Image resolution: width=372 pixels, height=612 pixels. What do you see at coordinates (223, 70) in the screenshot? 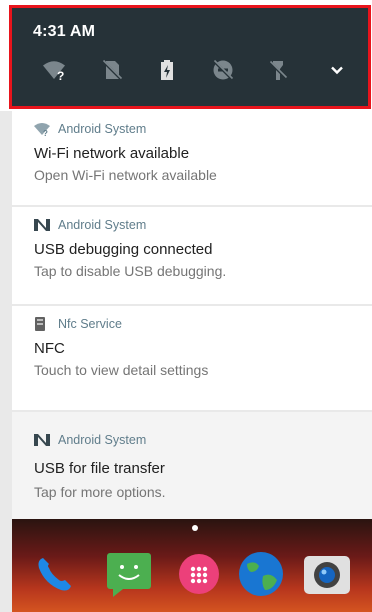
I see `do-not-disturb-off-icon` at bounding box center [223, 70].